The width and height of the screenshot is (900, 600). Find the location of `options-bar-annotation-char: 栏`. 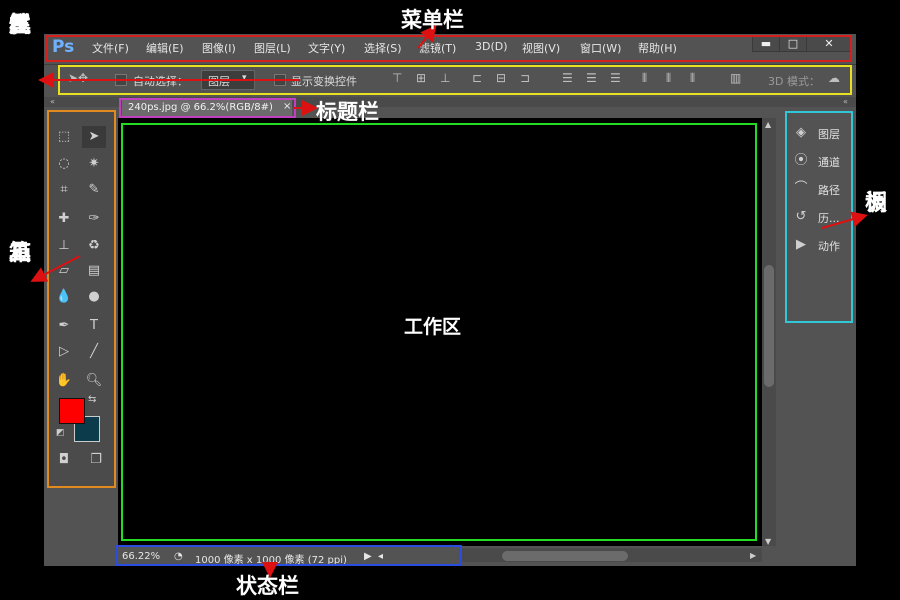

options-bar-annotation-char: 栏 is located at coordinates (19, 25).